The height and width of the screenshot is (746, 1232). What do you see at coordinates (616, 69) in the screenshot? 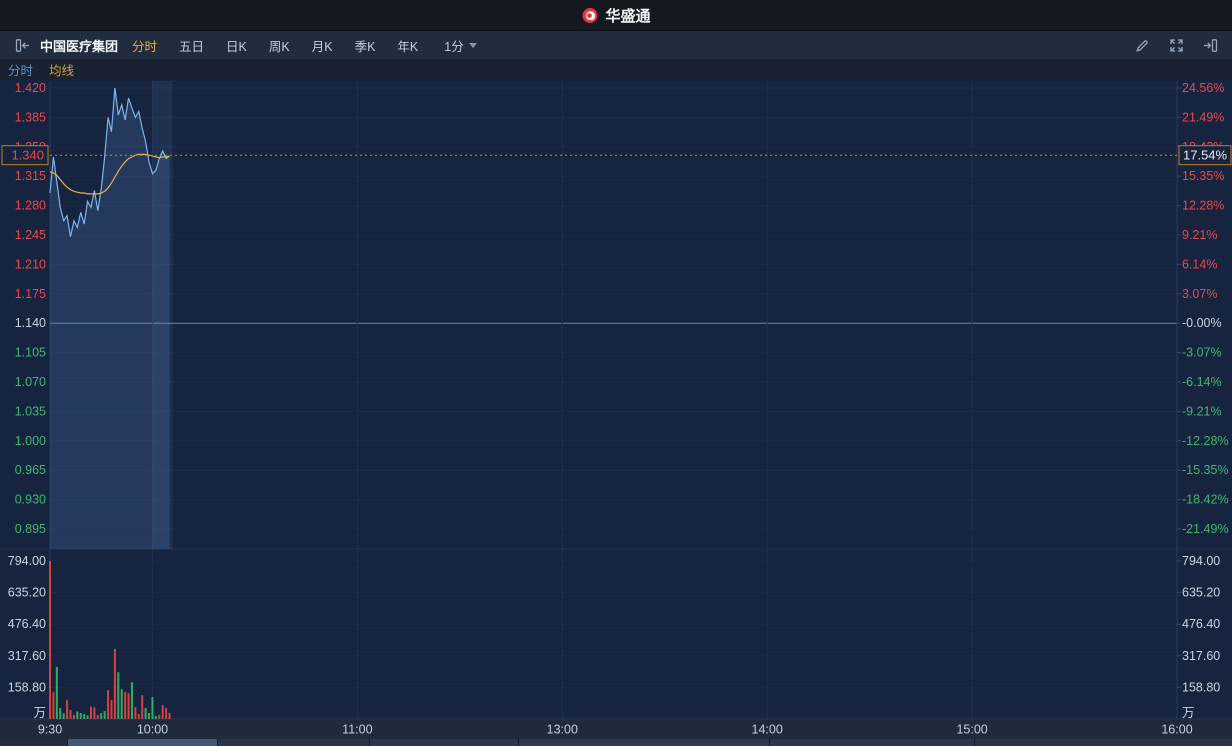
I see `chart-legend: 分时 均线` at bounding box center [616, 69].